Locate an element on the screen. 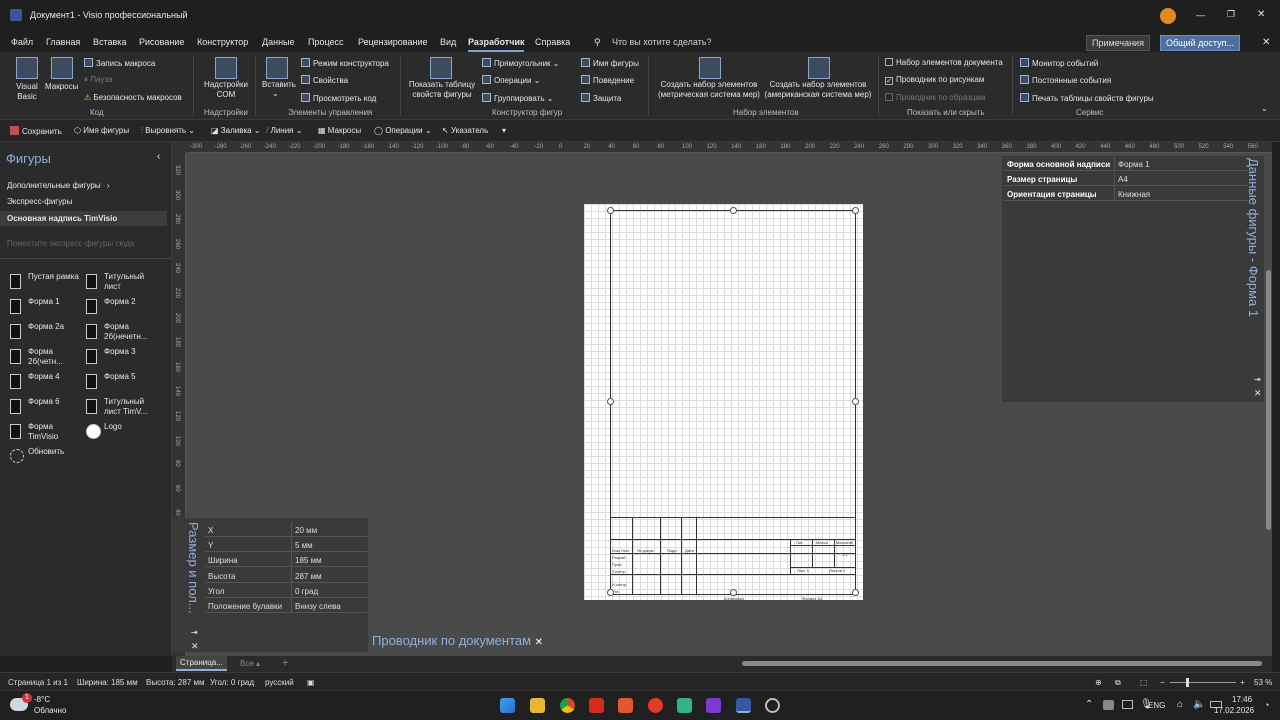  warning-avatar-icon is located at coordinates (1168, 16).